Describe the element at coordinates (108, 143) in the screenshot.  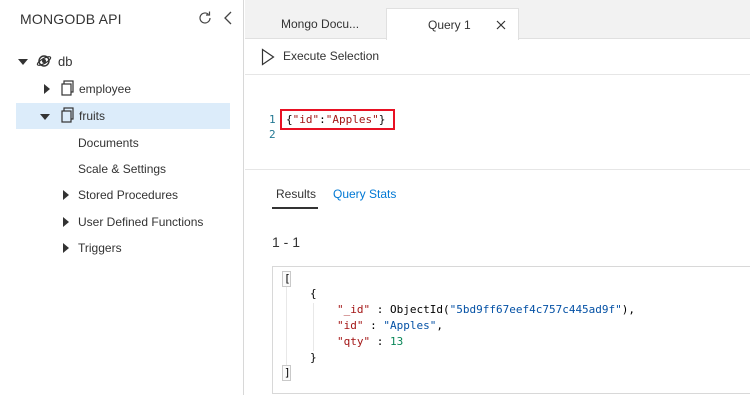
I see `tree-label-documents: Documents` at that location.